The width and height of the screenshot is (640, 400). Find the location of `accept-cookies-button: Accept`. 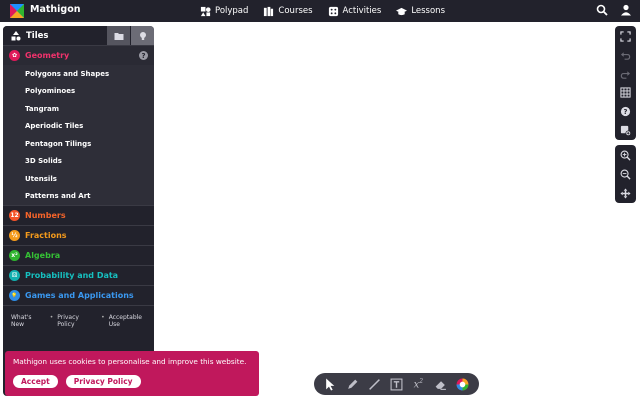

accept-cookies-button: Accept is located at coordinates (35, 381).